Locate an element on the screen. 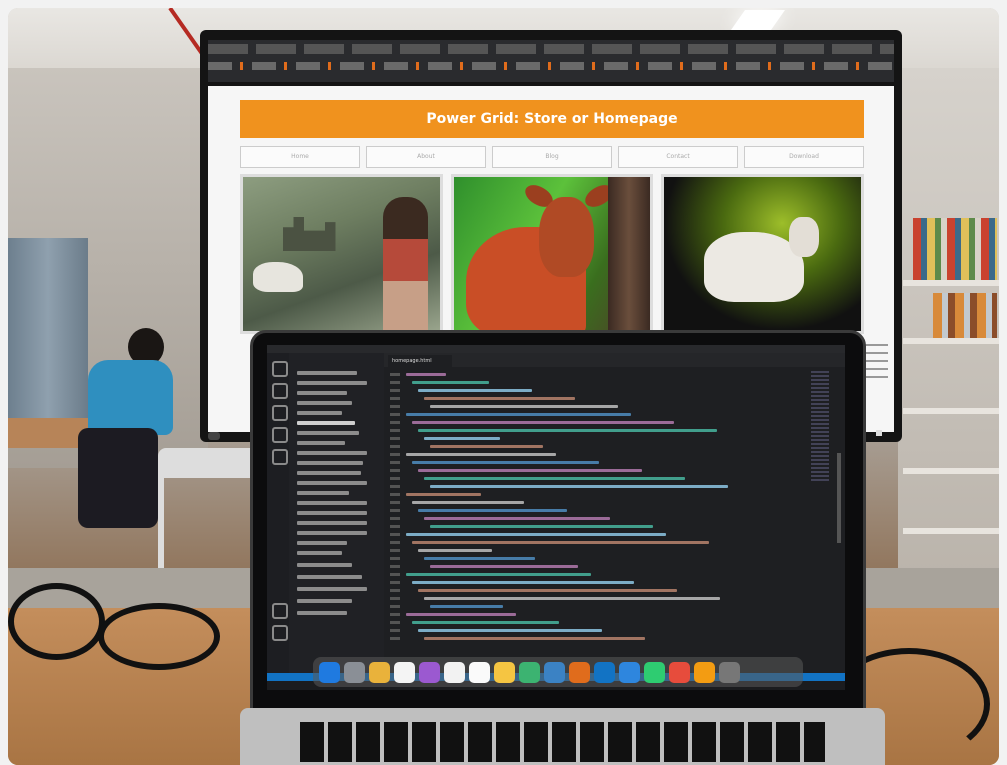  tree-trunk is located at coordinates (629, 254).